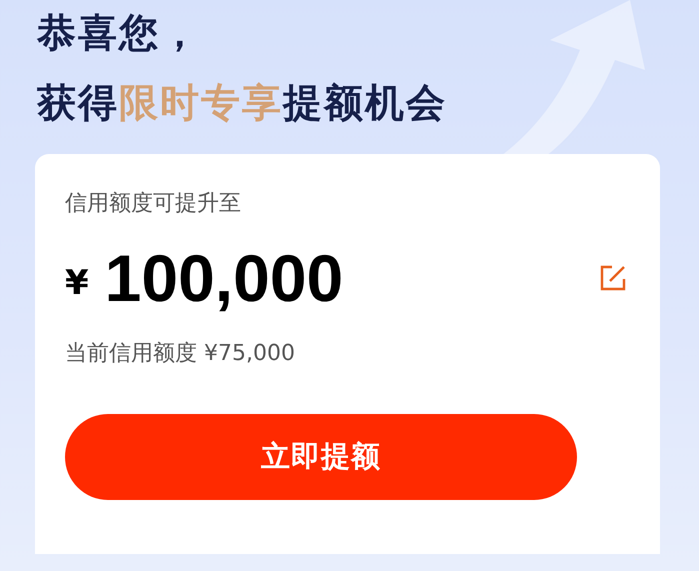  What do you see at coordinates (180, 354) in the screenshot?
I see `current-limit-text: 当前信用额度 ¥75,000` at bounding box center [180, 354].